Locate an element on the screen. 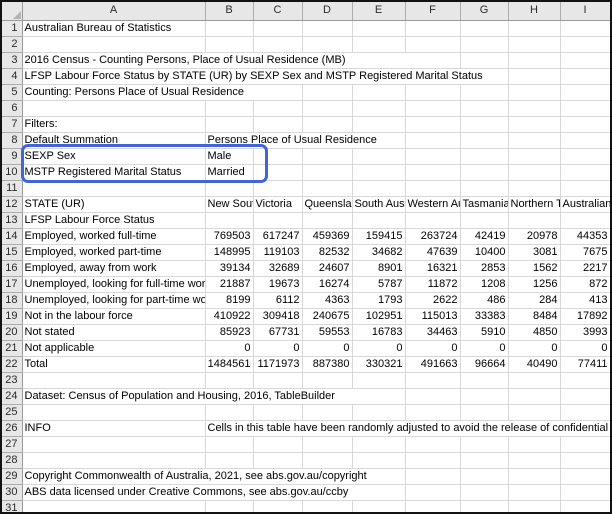 The width and height of the screenshot is (612, 514). row-header-6: 6 is located at coordinates (12, 108).